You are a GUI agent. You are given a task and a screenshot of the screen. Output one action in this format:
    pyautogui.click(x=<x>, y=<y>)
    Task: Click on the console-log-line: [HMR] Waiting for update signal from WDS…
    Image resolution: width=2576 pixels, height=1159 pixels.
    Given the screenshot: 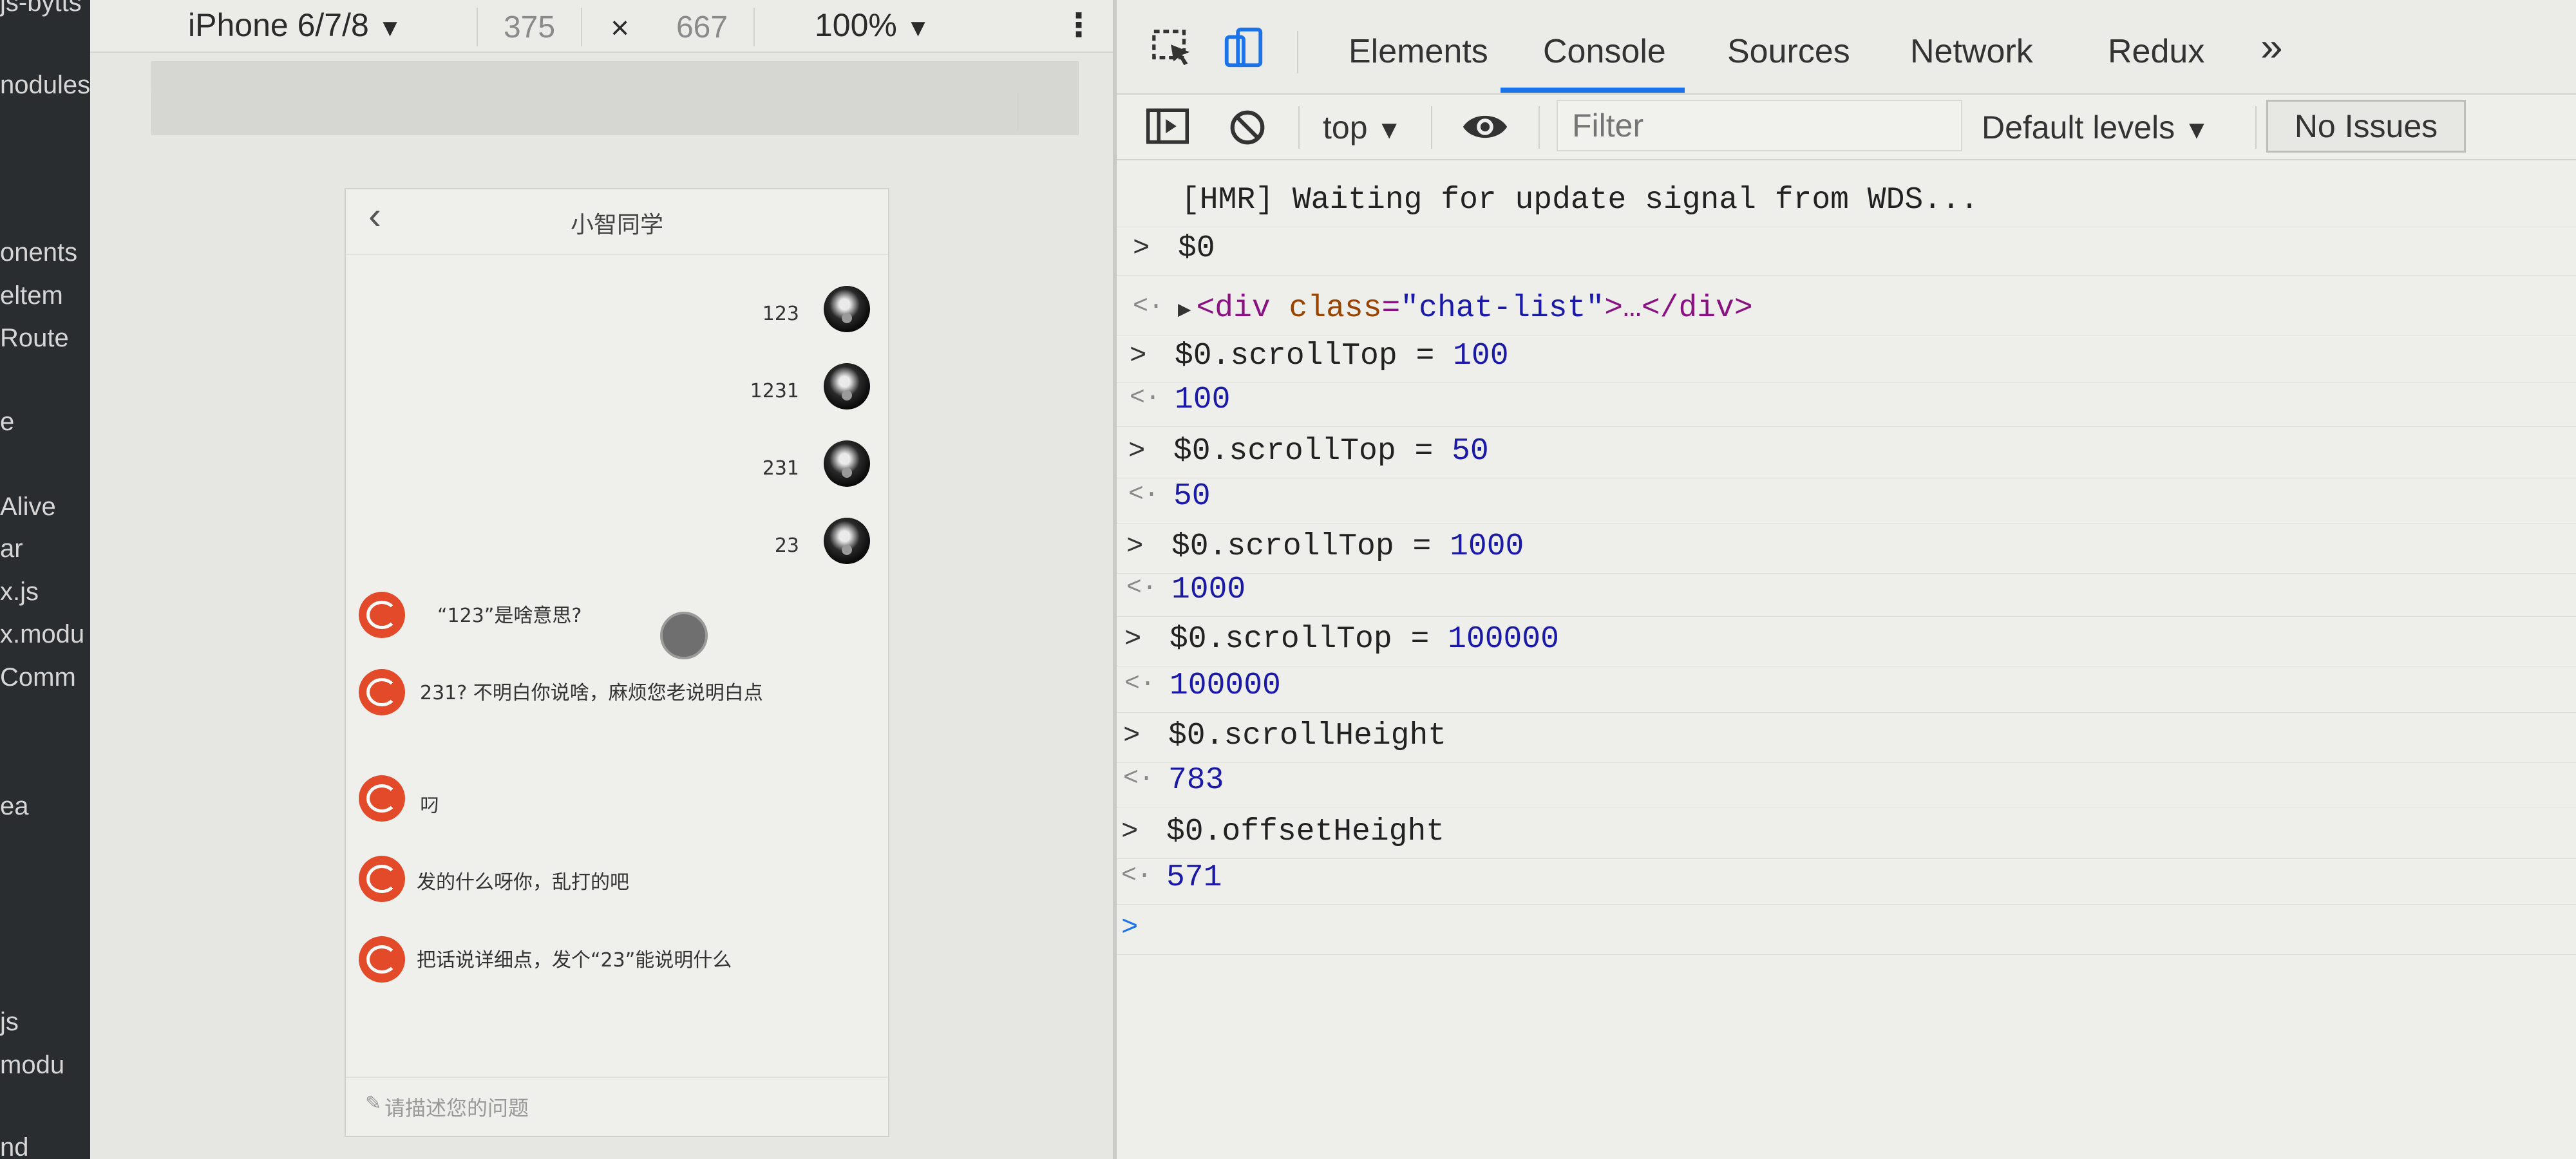 What is the action you would take?
    pyautogui.click(x=1847, y=200)
    